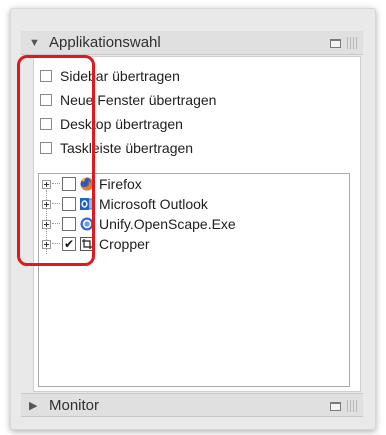 The width and height of the screenshot is (386, 435). What do you see at coordinates (167, 224) in the screenshot?
I see `app-label: Unify.OpenScape.Exe` at bounding box center [167, 224].